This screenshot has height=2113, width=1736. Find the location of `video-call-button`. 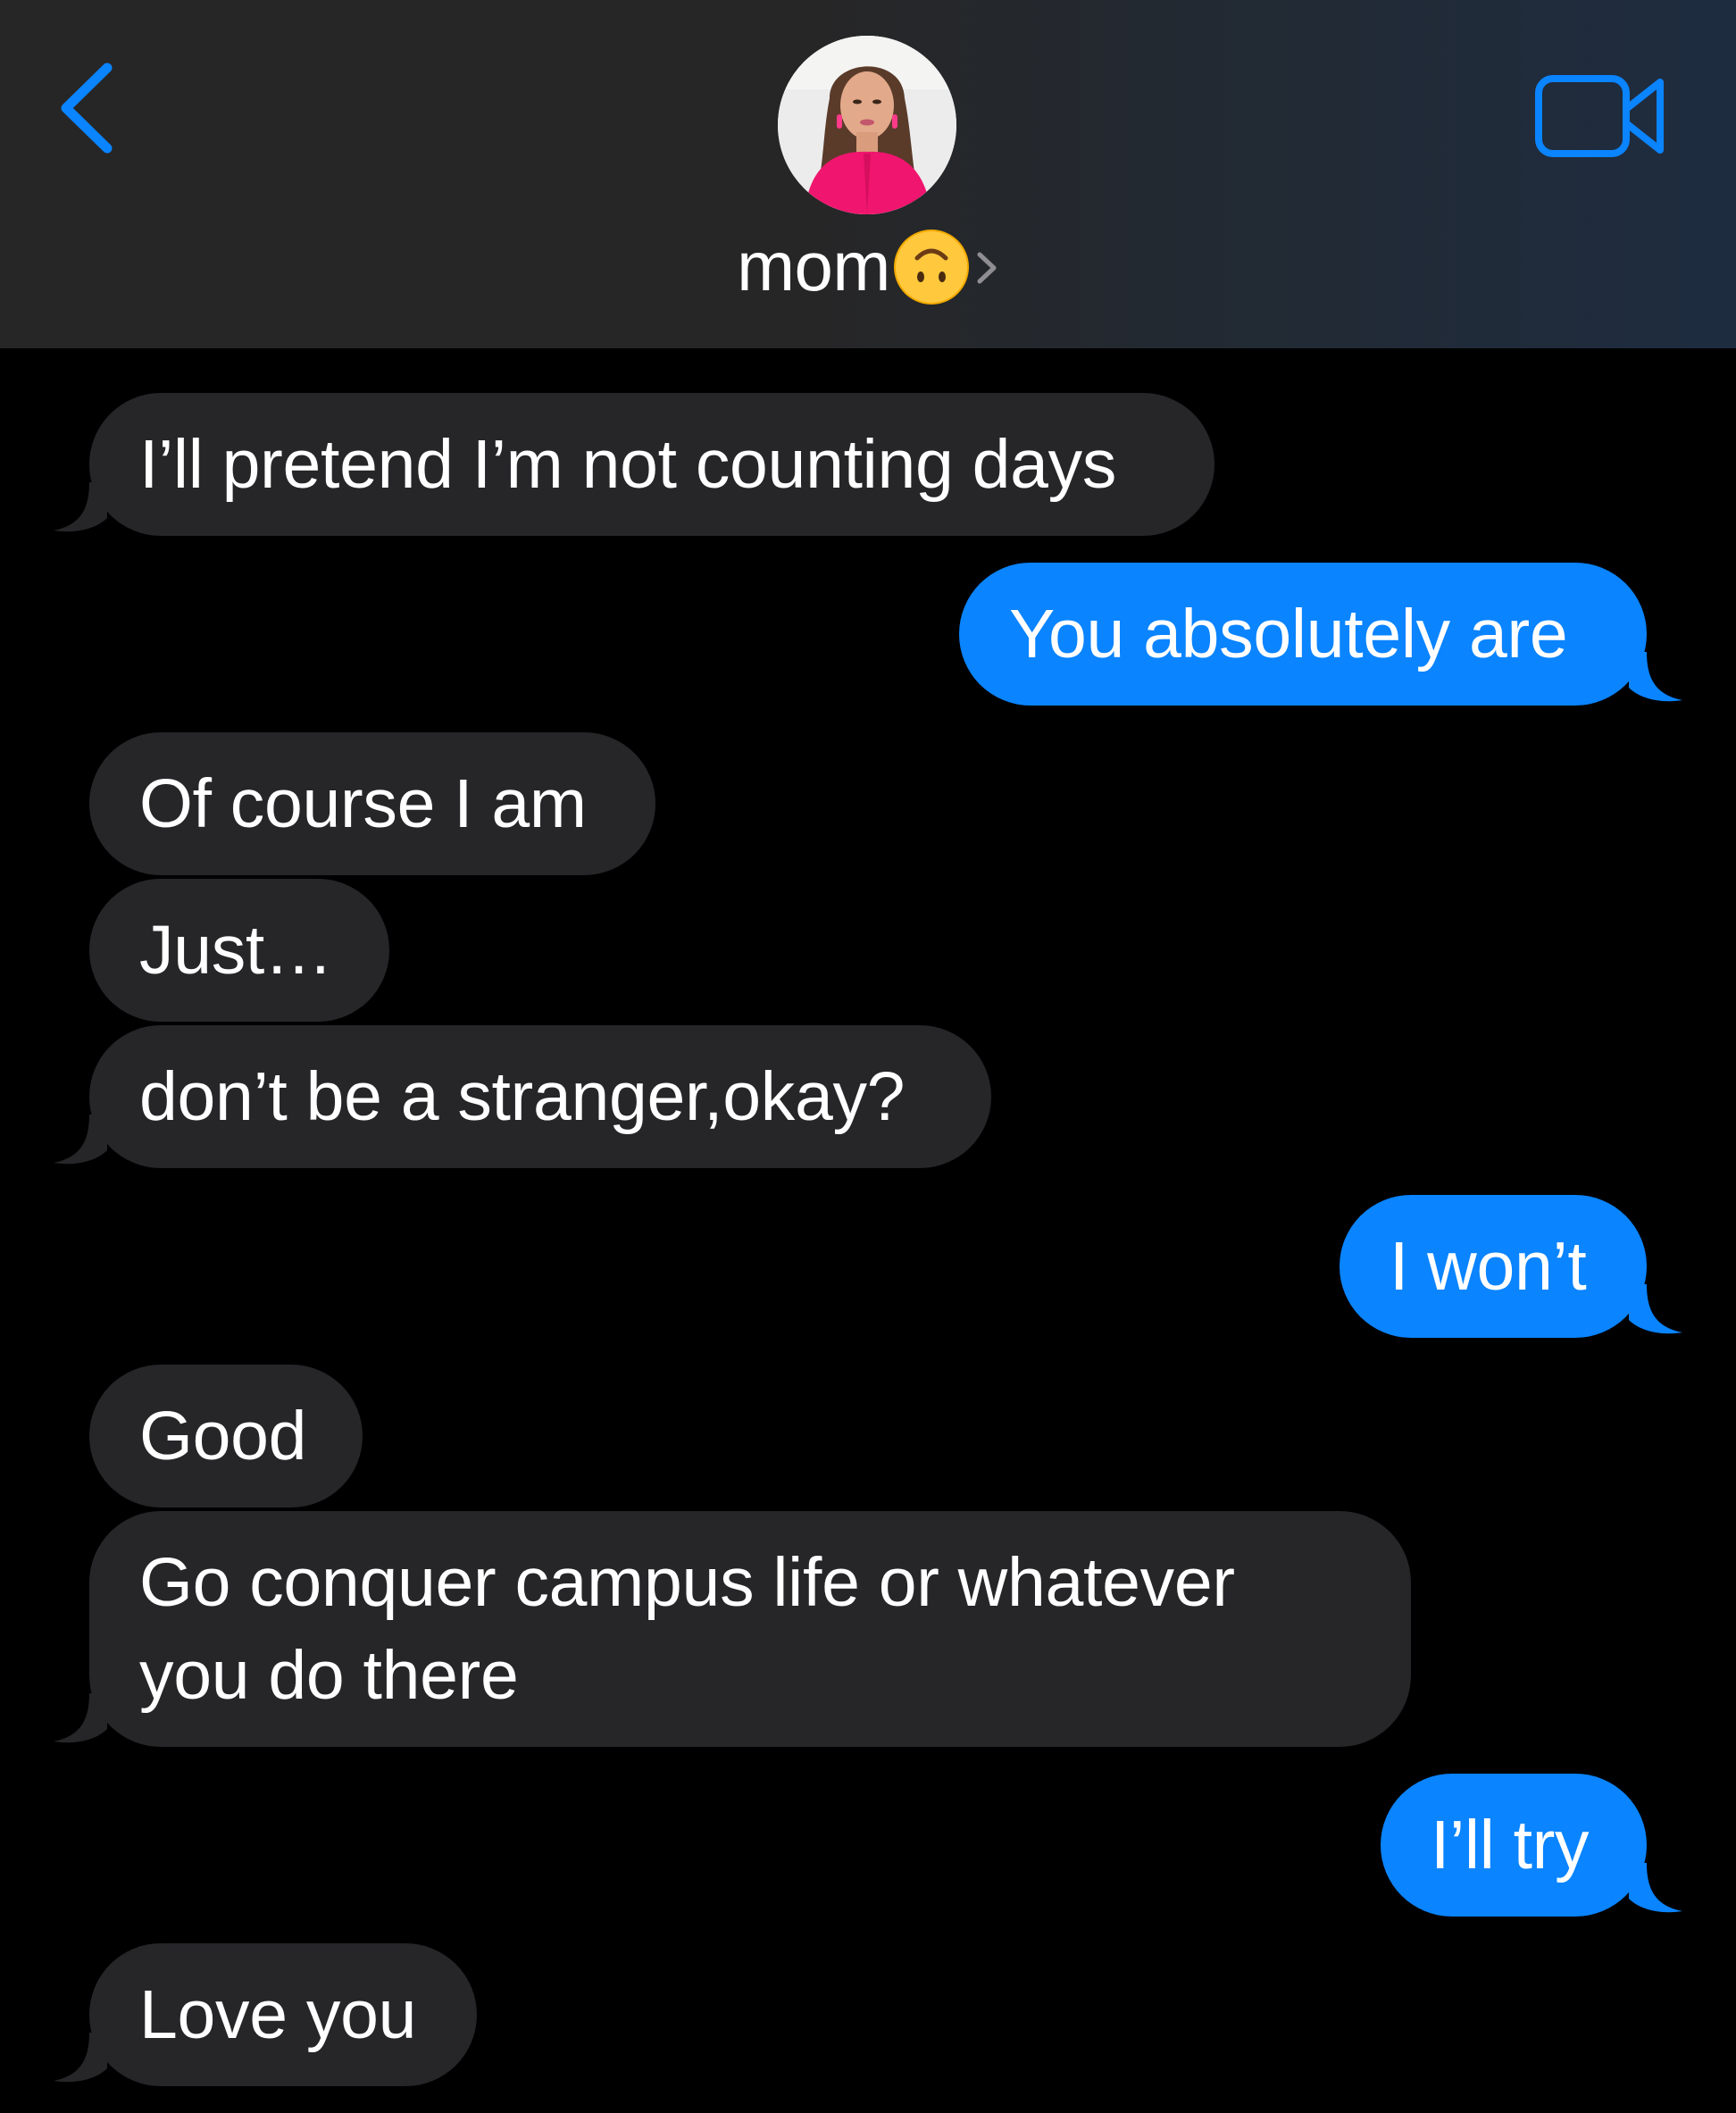

video-call-button is located at coordinates (1601, 116).